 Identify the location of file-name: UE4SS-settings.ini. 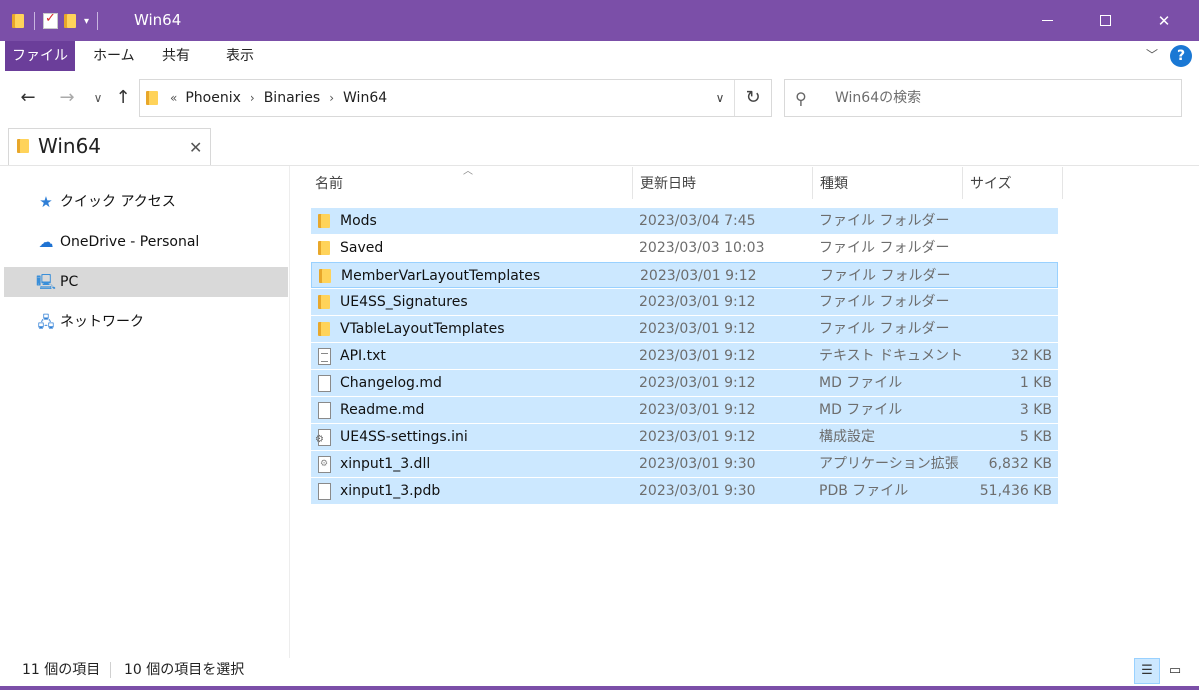
(404, 437).